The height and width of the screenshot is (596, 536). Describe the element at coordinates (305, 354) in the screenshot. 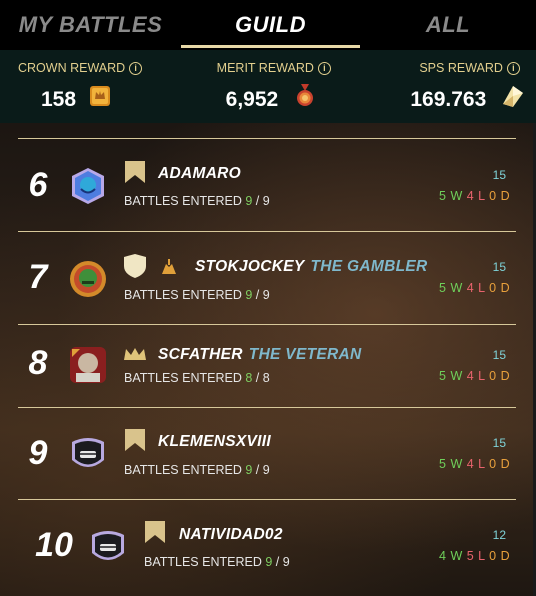

I see `player-title: THE VETERAN` at that location.